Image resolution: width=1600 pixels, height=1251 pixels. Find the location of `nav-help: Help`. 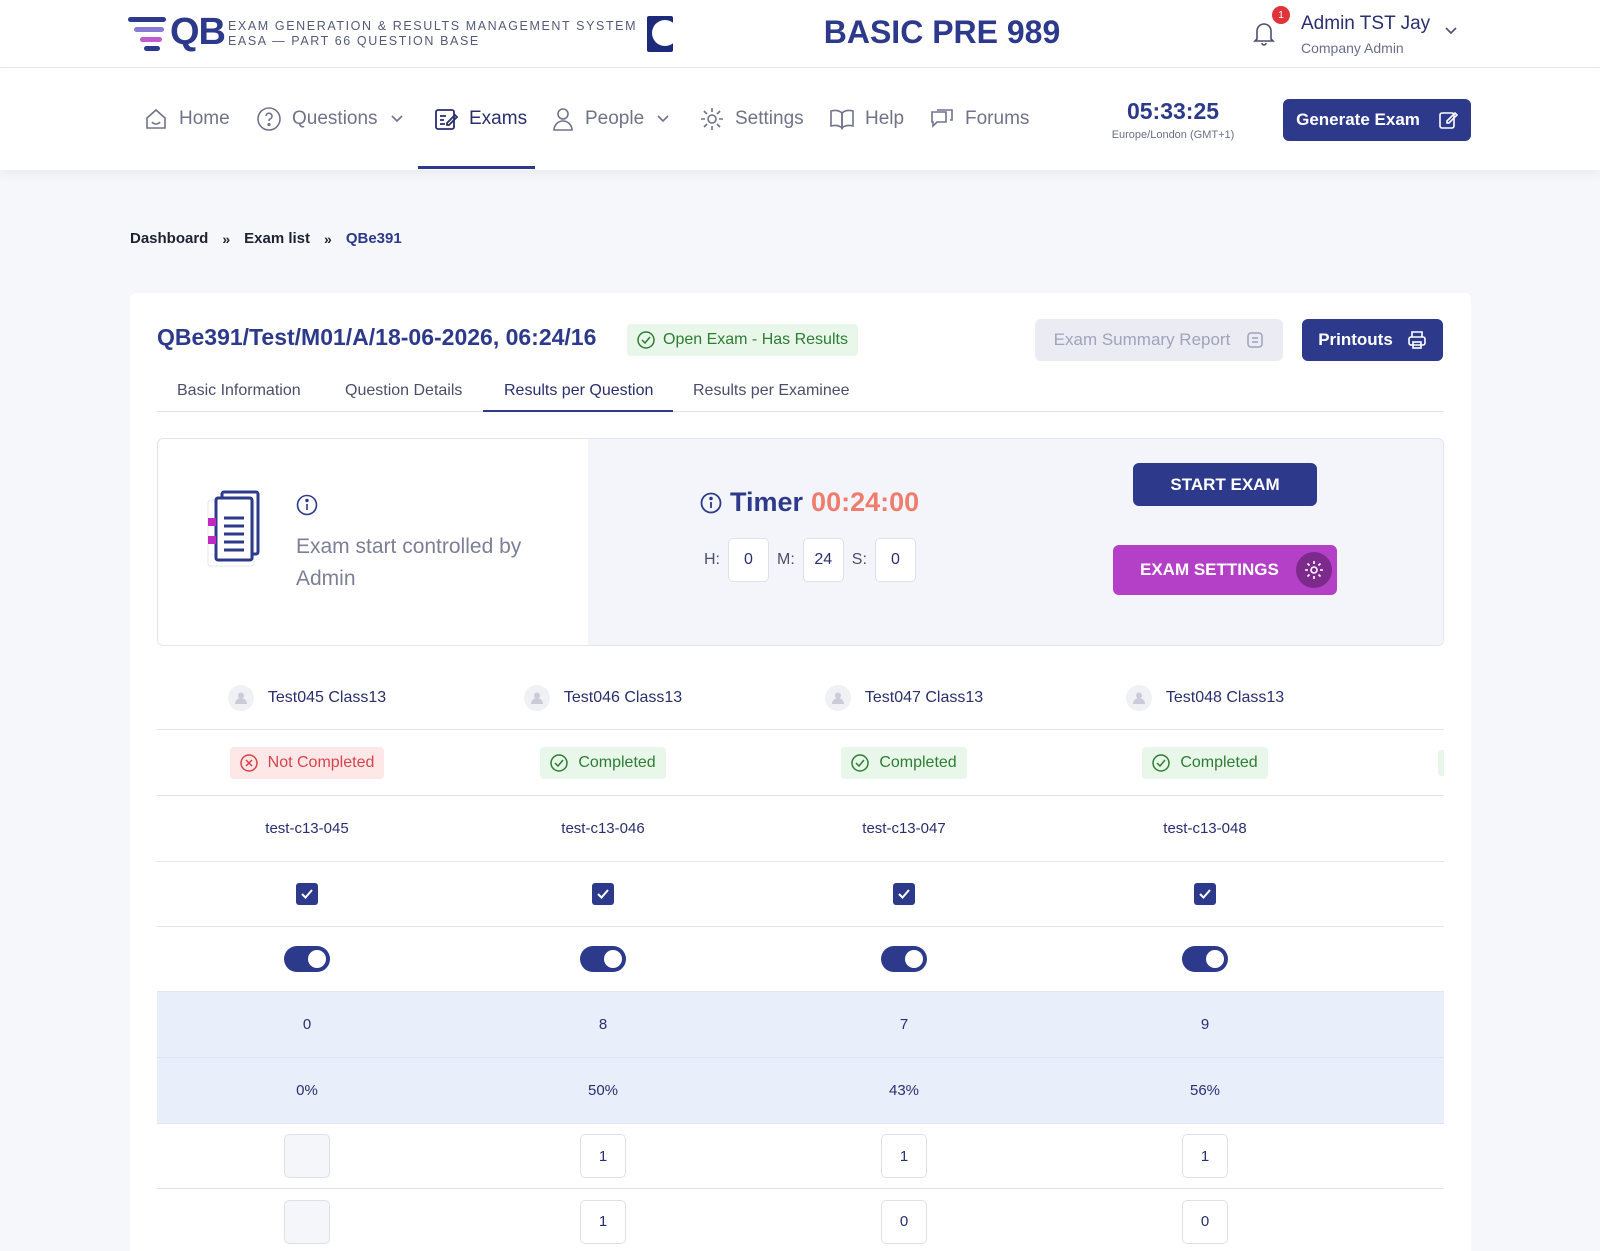

nav-help: Help is located at coordinates (866, 119).